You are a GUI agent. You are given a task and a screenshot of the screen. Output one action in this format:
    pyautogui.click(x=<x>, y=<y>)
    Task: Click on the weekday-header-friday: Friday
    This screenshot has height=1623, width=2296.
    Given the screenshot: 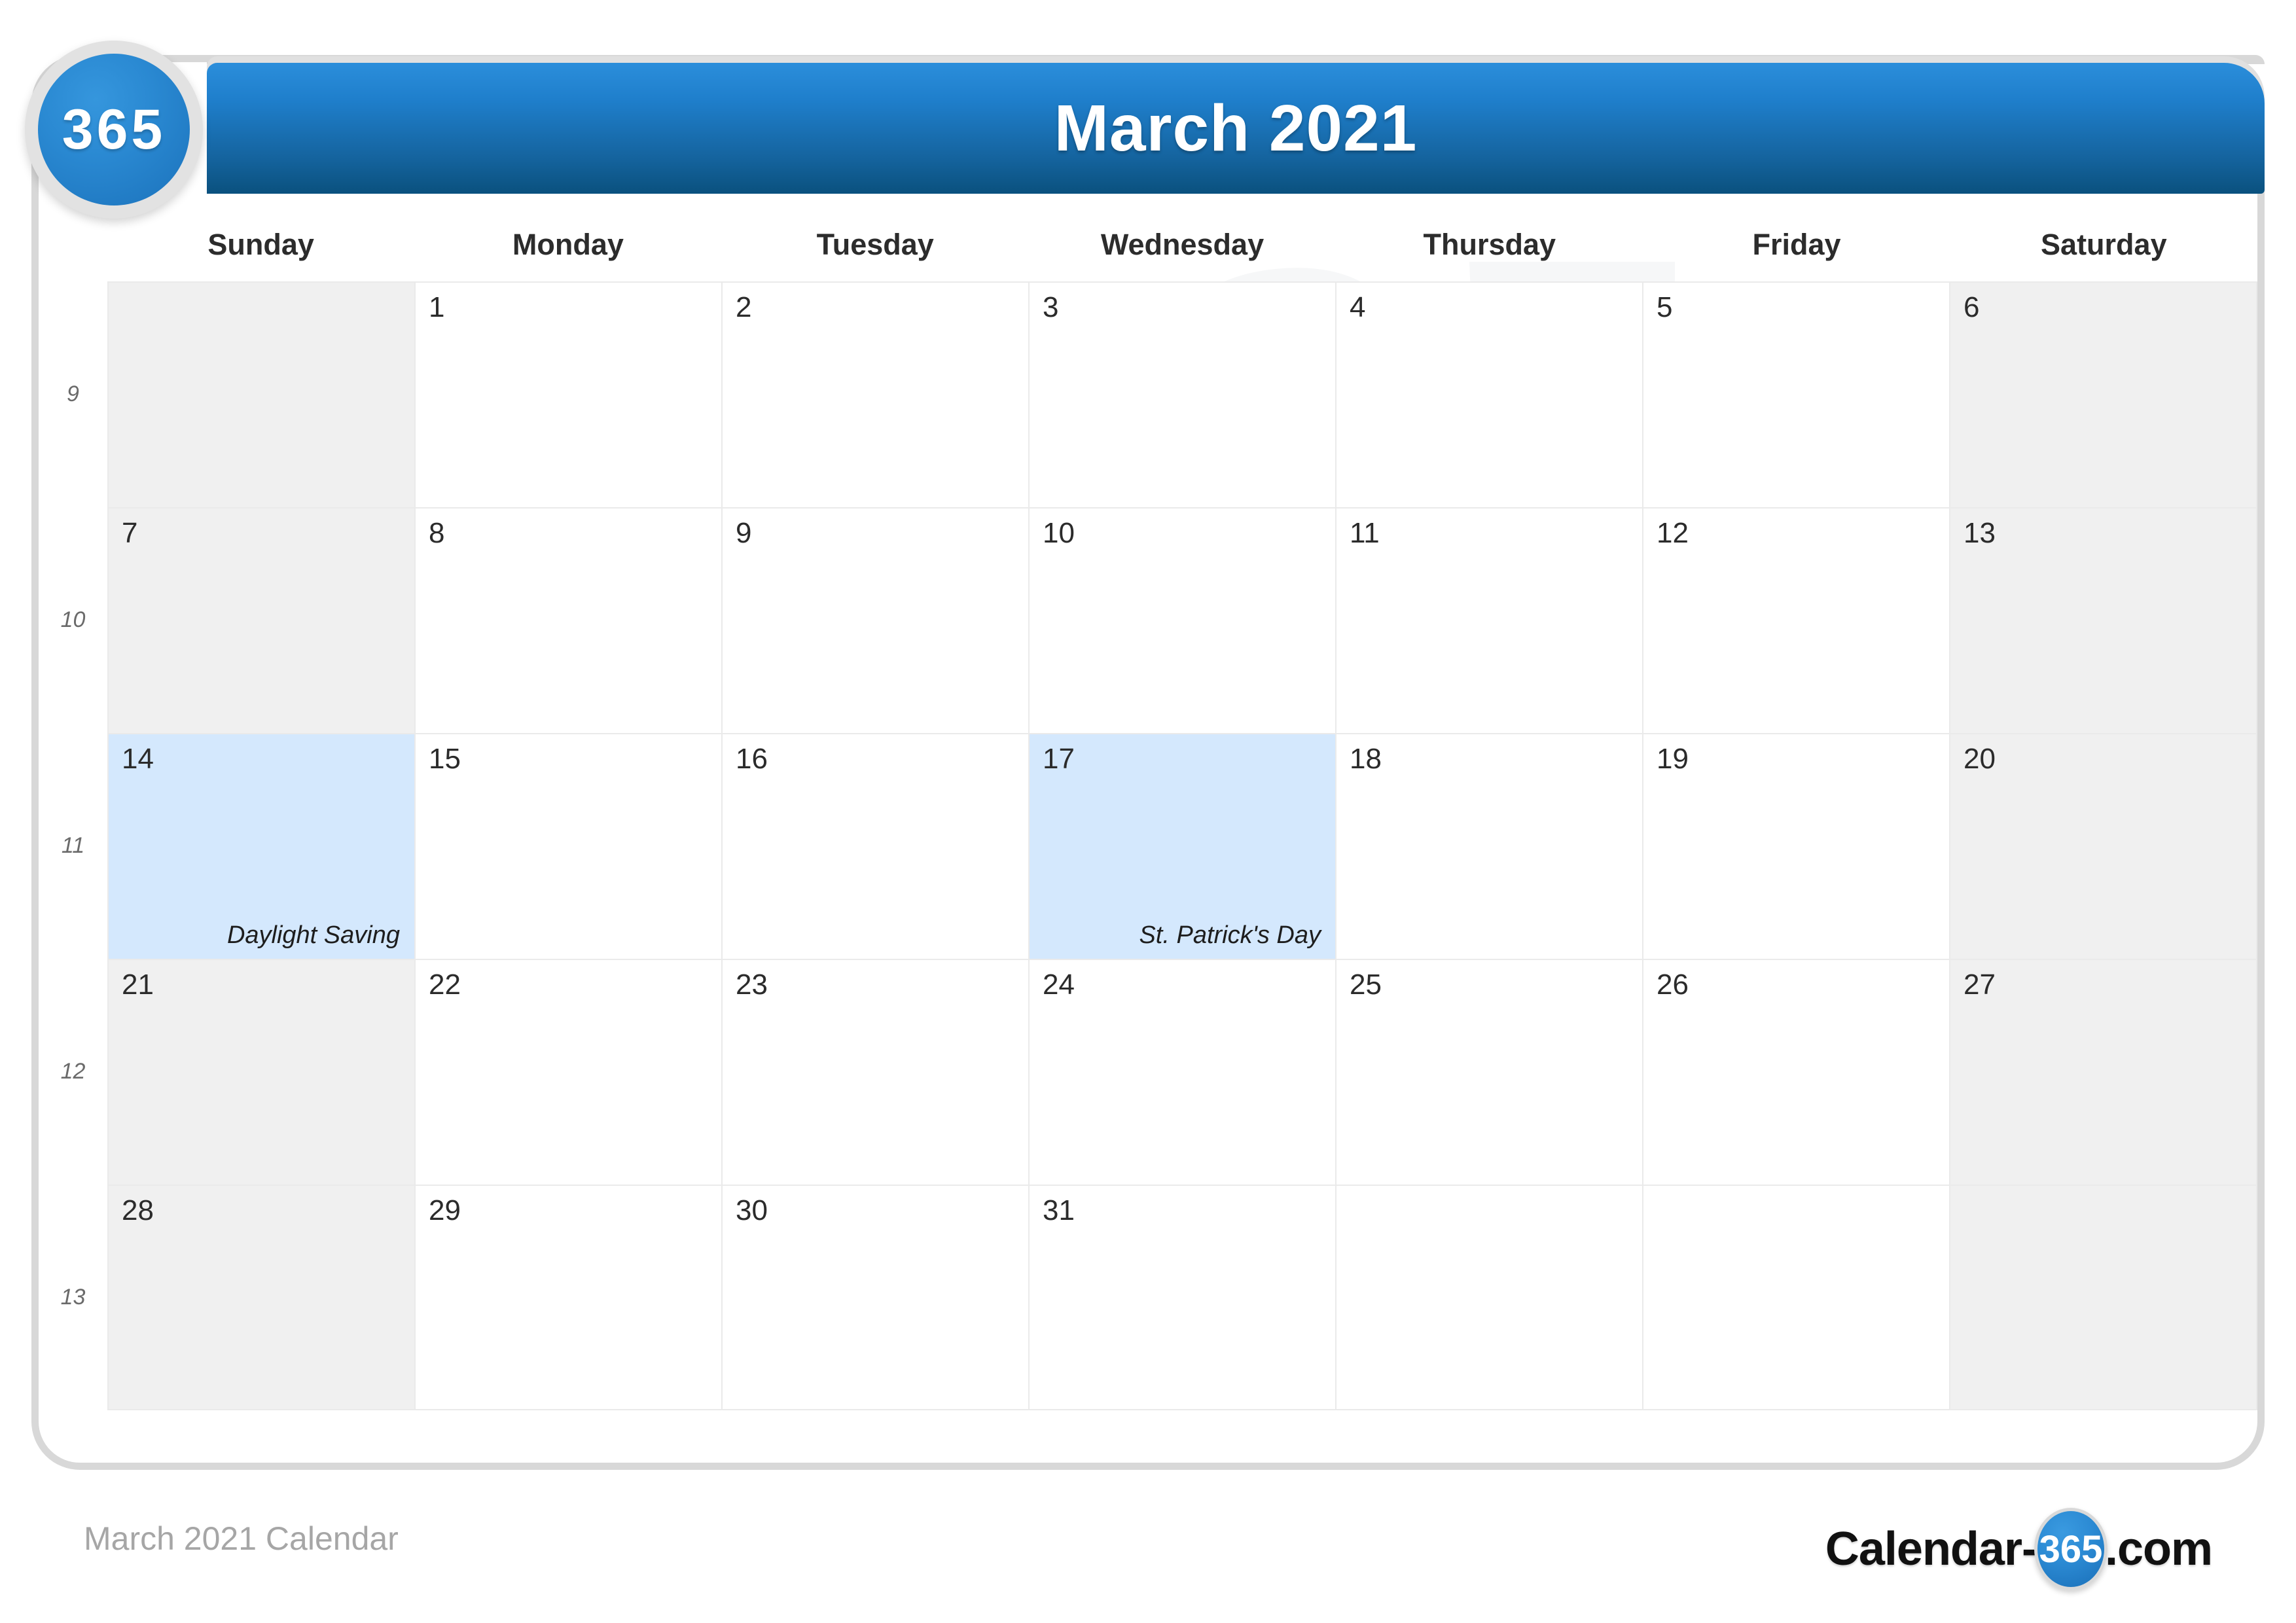 What is the action you would take?
    pyautogui.click(x=1796, y=244)
    